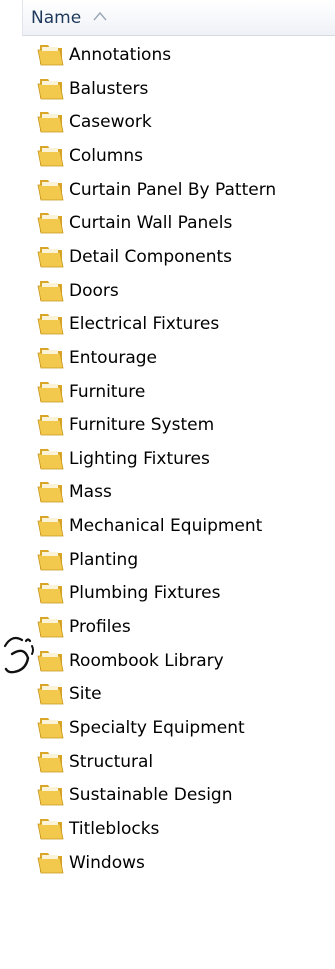 The image size is (335, 969). I want to click on folder-label: Site, so click(85, 694).